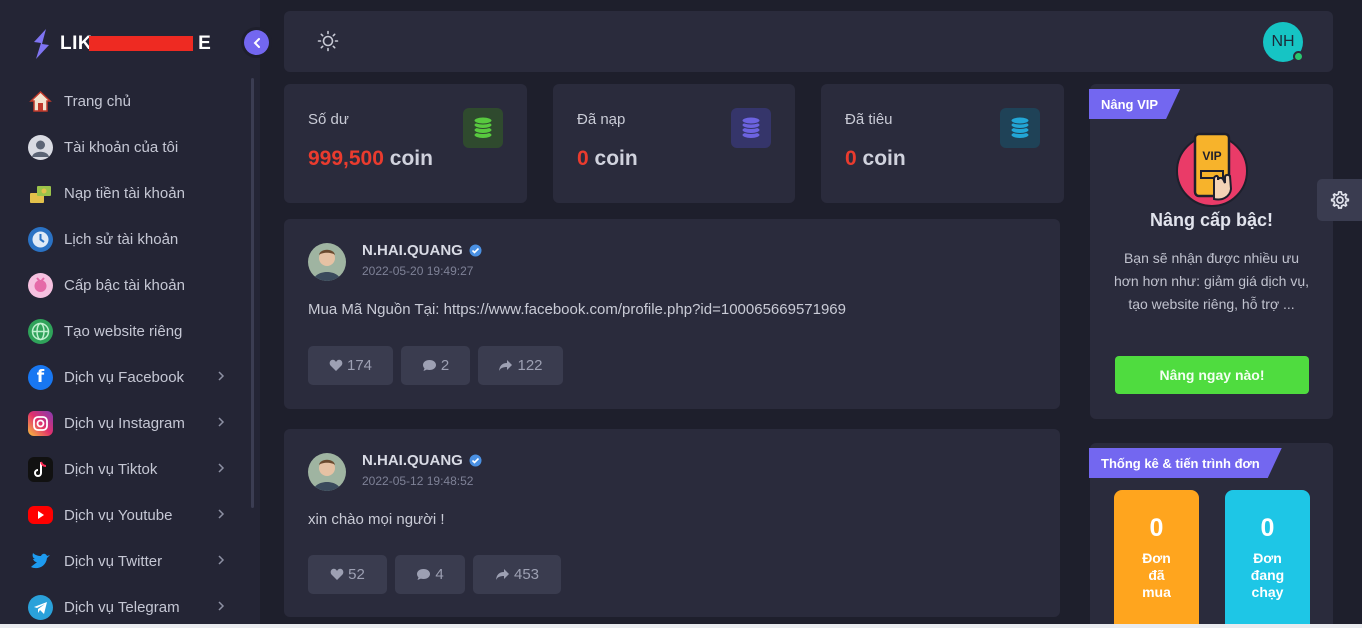  What do you see at coordinates (1283, 42) in the screenshot?
I see `user-avatar: NH` at bounding box center [1283, 42].